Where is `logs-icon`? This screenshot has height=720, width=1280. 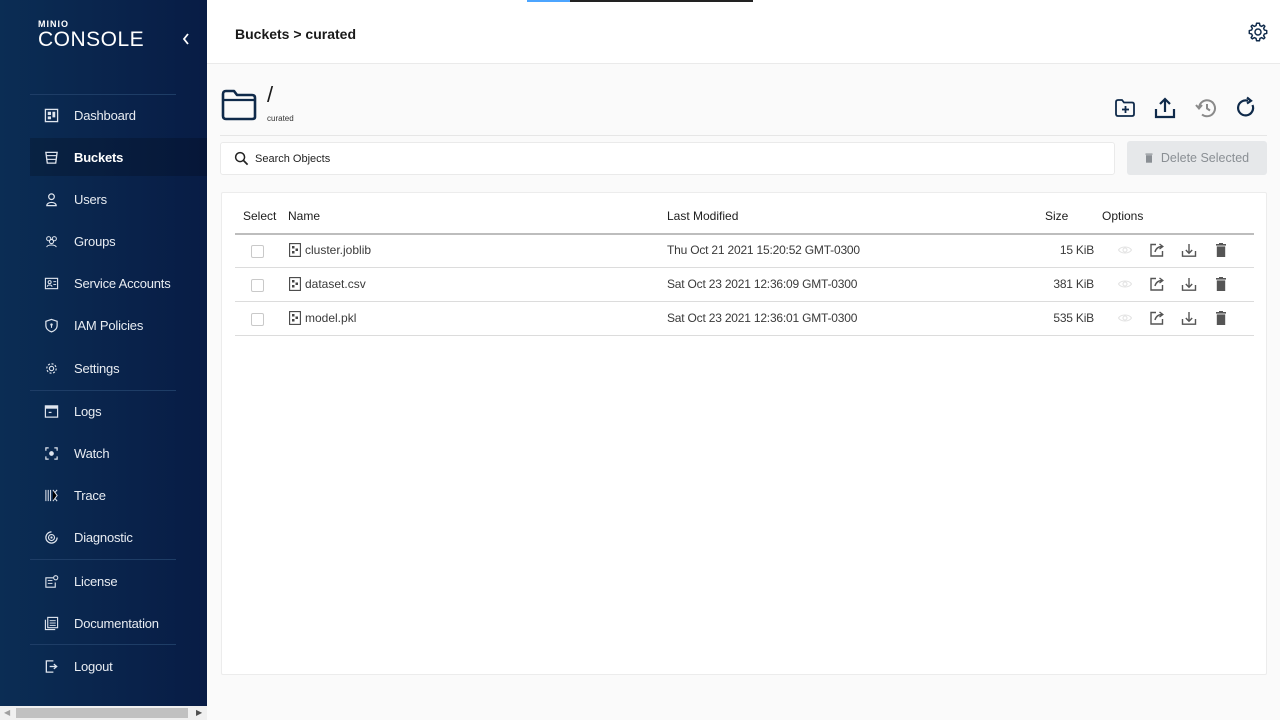 logs-icon is located at coordinates (51, 411).